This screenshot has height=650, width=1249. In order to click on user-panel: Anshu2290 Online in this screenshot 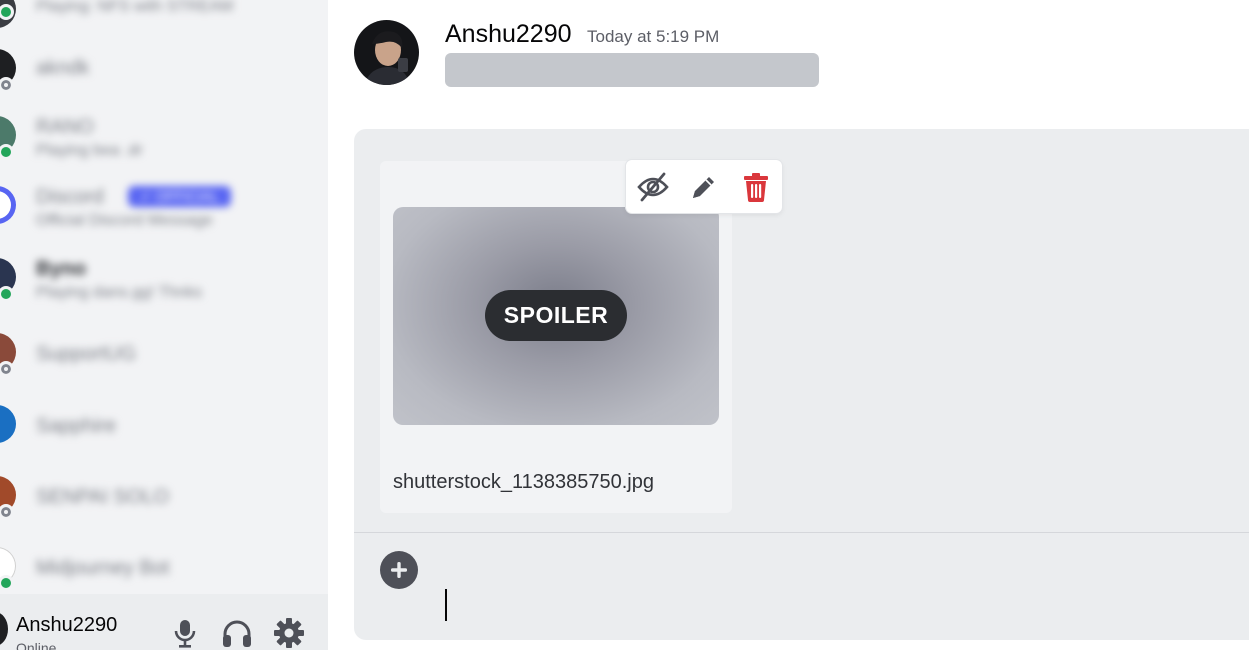, I will do `click(164, 622)`.